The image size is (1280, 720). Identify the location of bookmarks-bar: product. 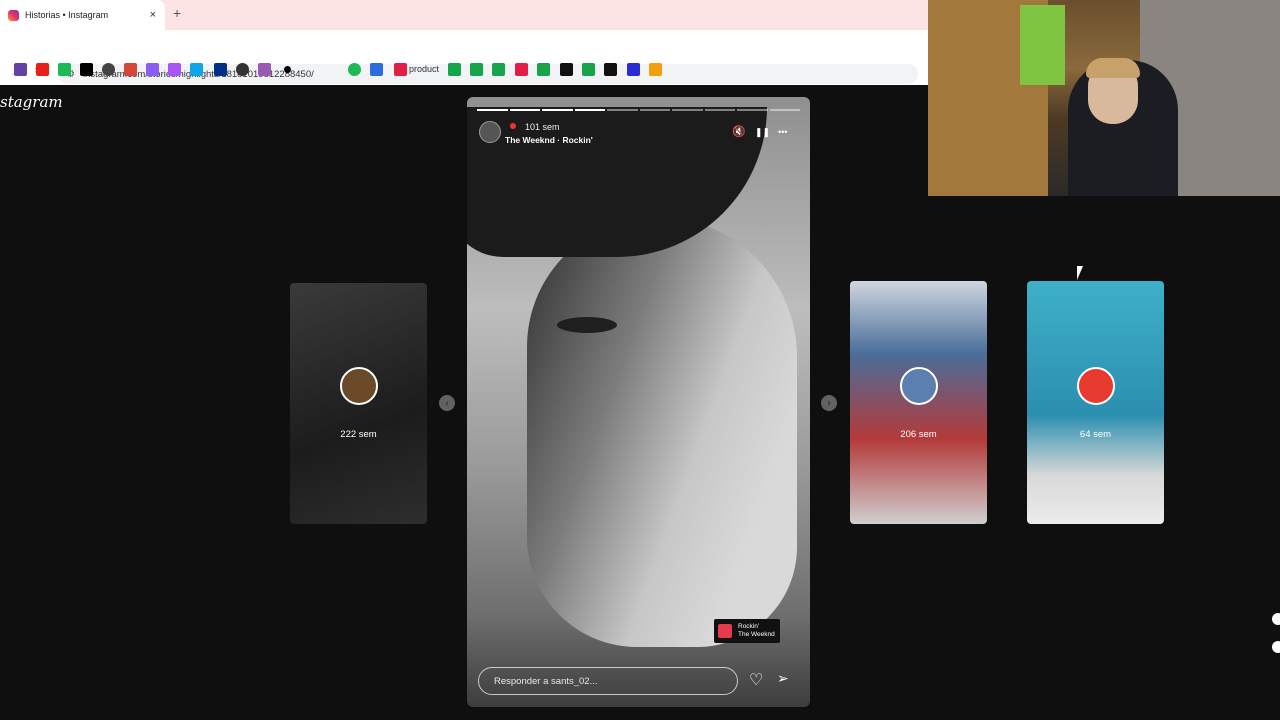
(464, 70).